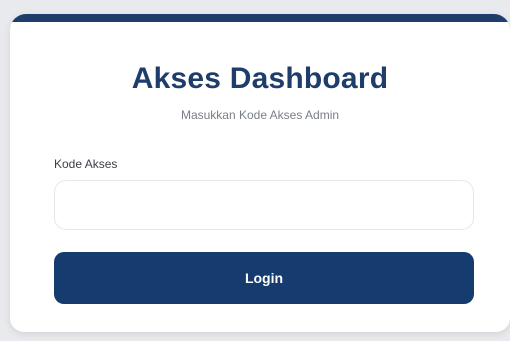  What do you see at coordinates (260, 78) in the screenshot?
I see `page-title: Akses Dashboard` at bounding box center [260, 78].